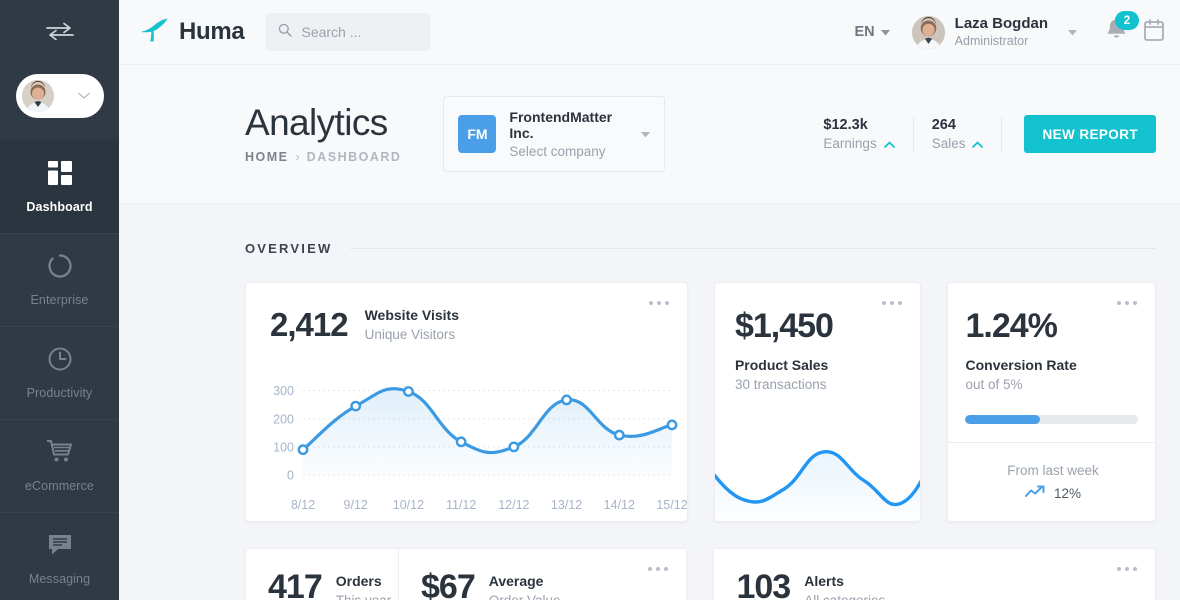 The height and width of the screenshot is (600, 1180). Describe the element at coordinates (824, 581) in the screenshot. I see `card-title: Alerts` at that location.